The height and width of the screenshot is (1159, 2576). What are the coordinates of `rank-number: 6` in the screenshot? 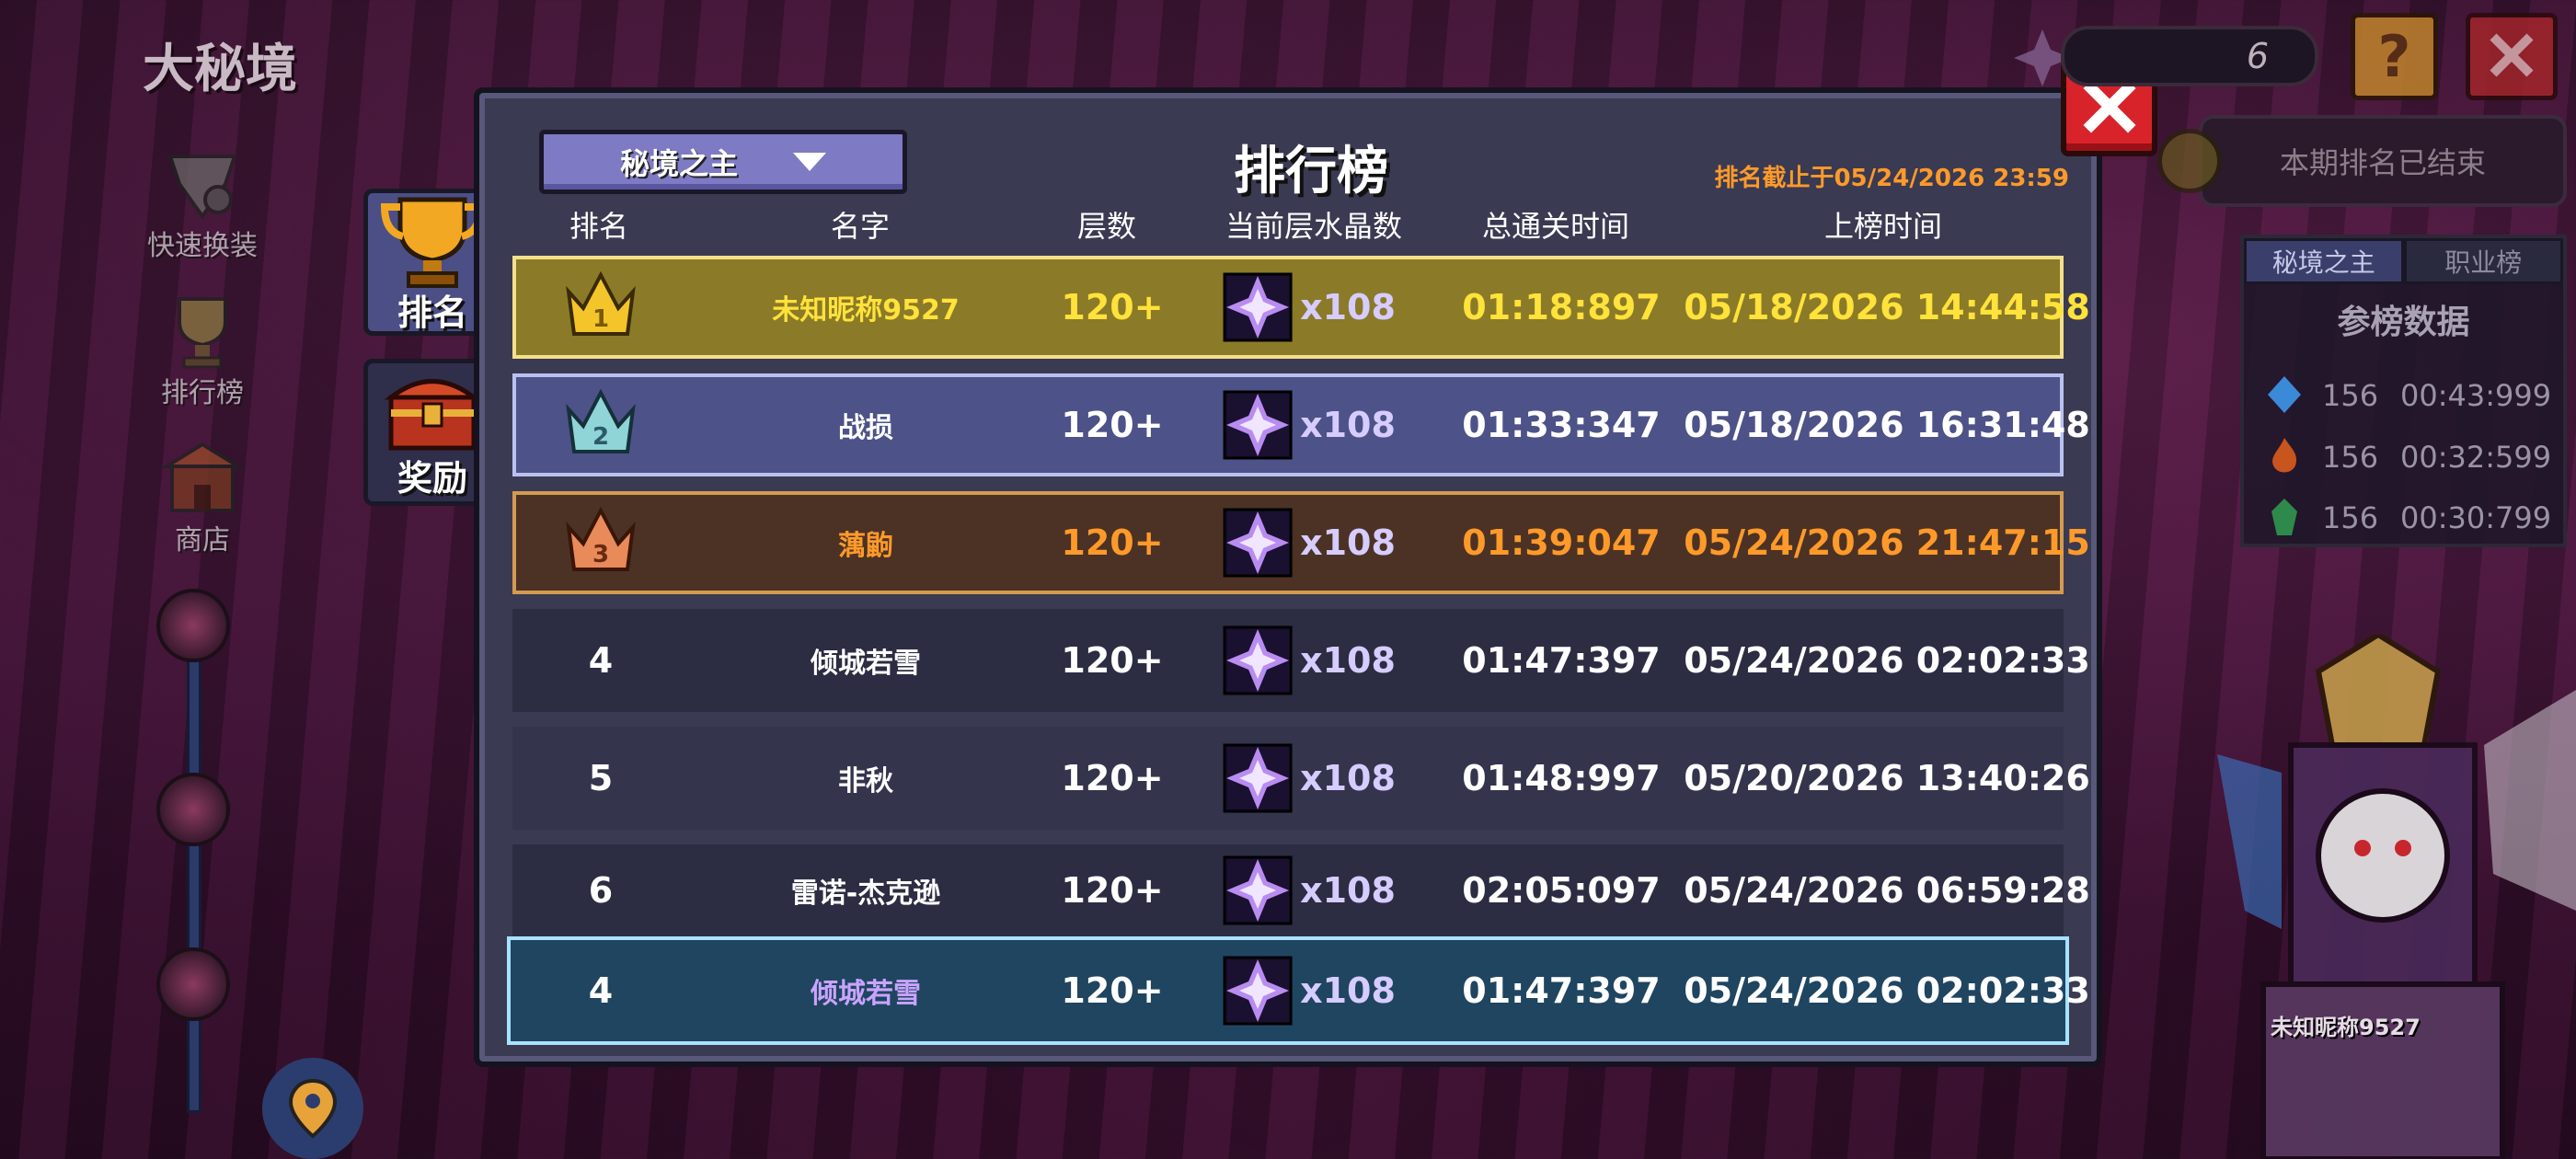 It's located at (601, 890).